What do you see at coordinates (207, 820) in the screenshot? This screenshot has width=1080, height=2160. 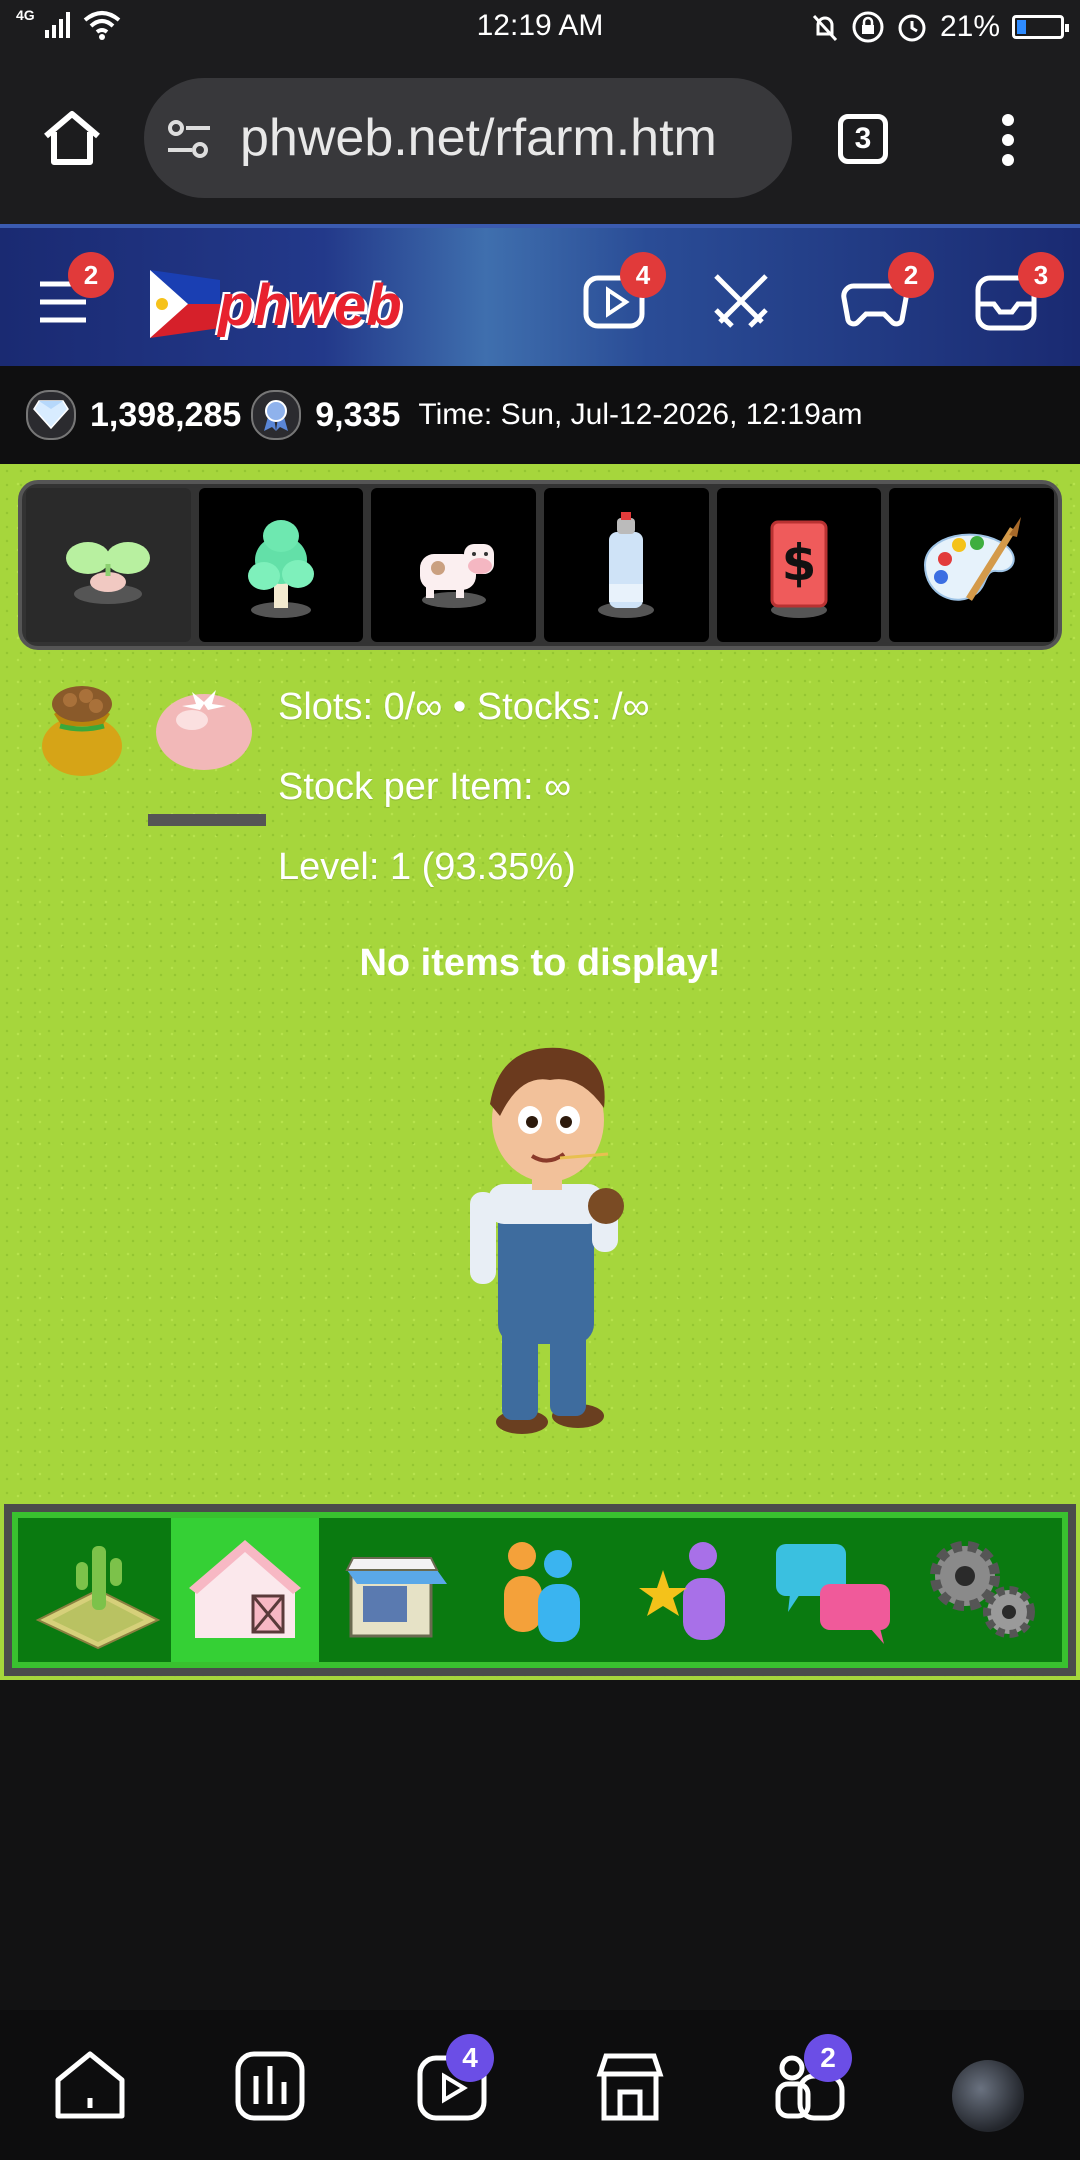 I see `item-progress-bar` at bounding box center [207, 820].